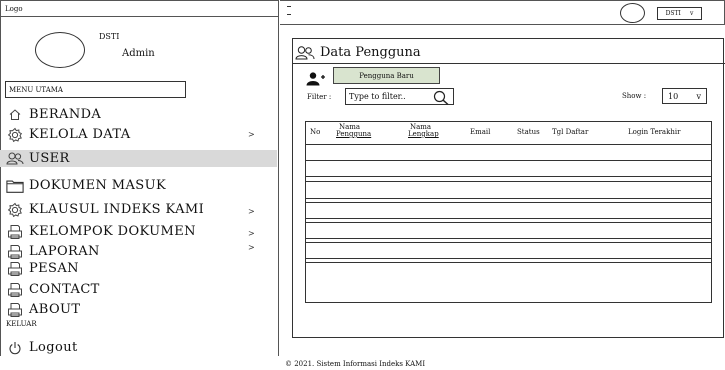 This screenshot has width=725, height=370. Describe the element at coordinates (138, 158) in the screenshot. I see `sidebar-item-user: USER` at that location.